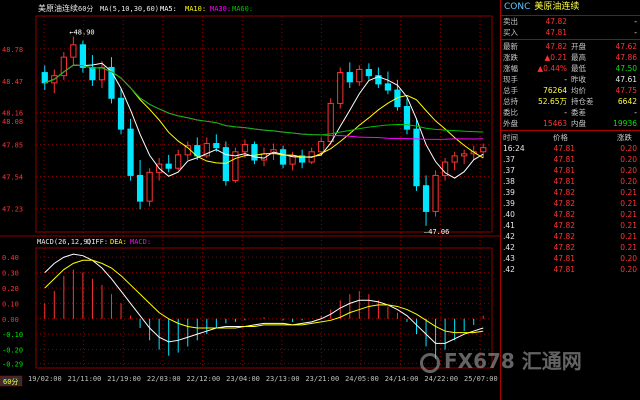  I want to click on price-tick-label: 47.23, so click(12, 209).